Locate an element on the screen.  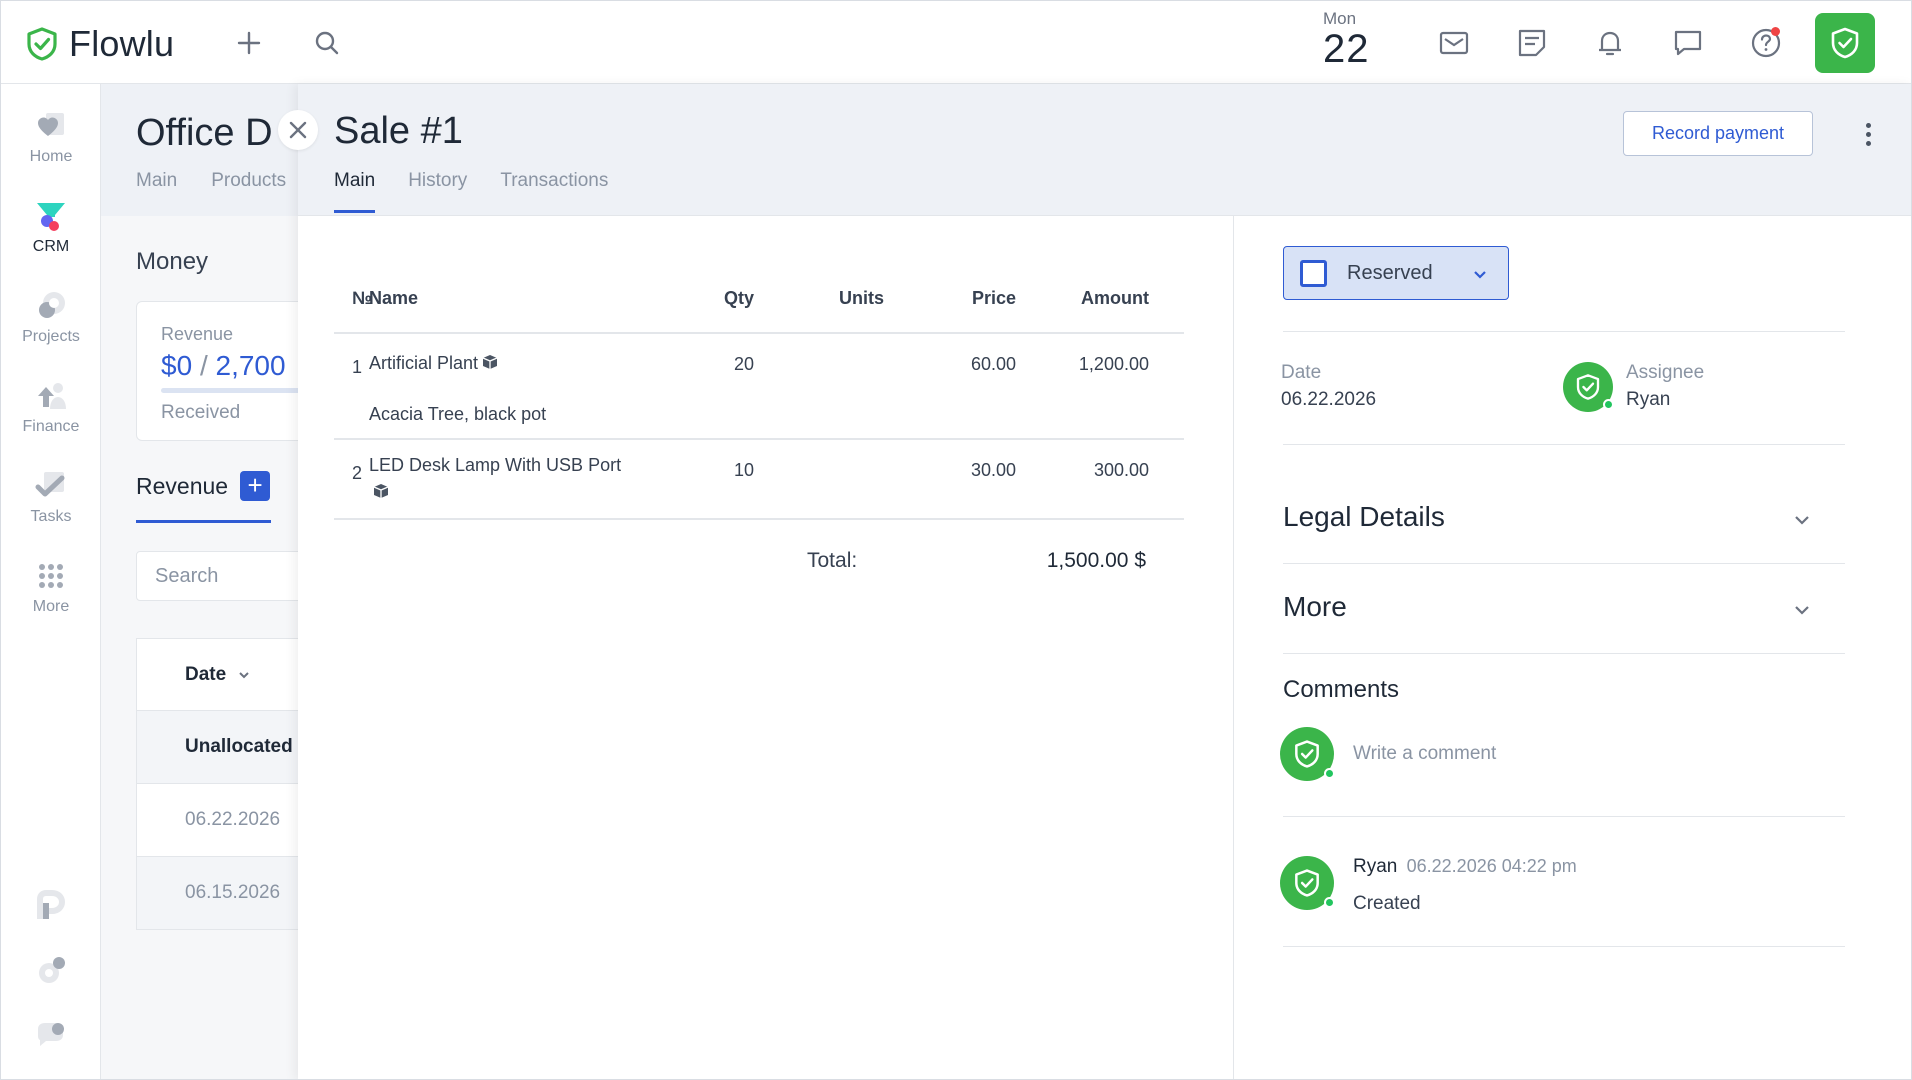
assignee-avatar is located at coordinates (1588, 387).